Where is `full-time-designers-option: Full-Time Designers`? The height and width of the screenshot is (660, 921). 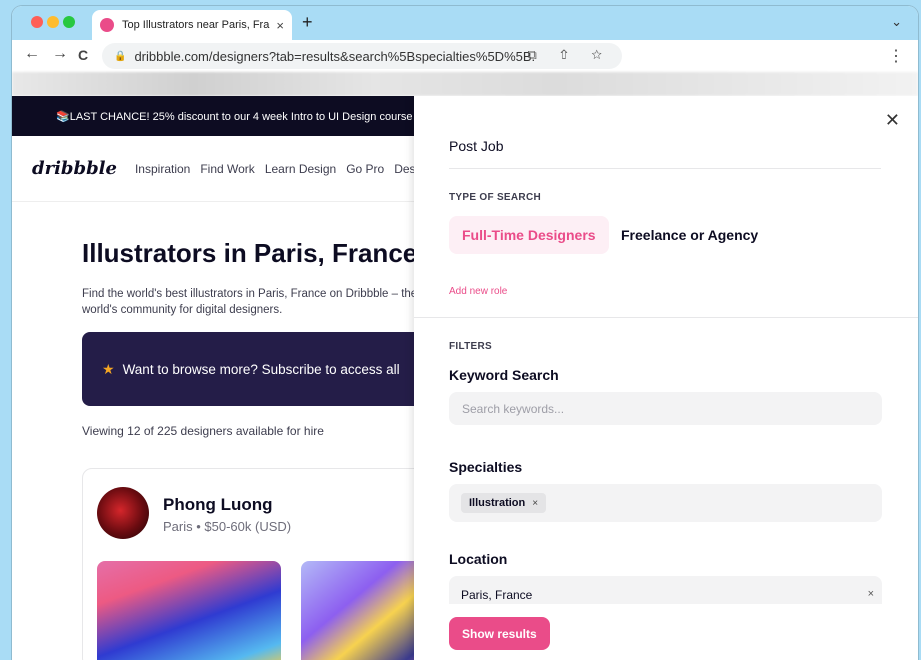
full-time-designers-option: Full-Time Designers is located at coordinates (529, 235).